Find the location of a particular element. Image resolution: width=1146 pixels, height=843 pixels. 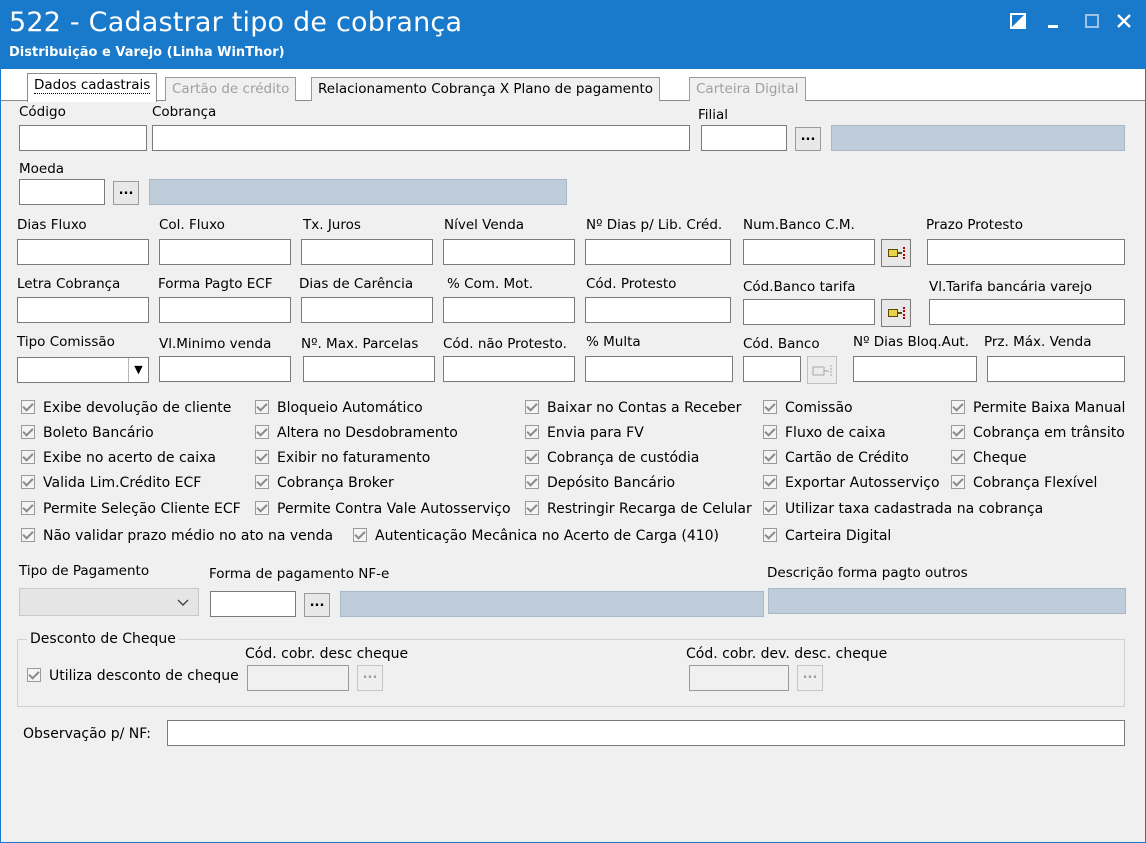

prz-max-venda-label: Prz. Máx. Venda is located at coordinates (1038, 342).